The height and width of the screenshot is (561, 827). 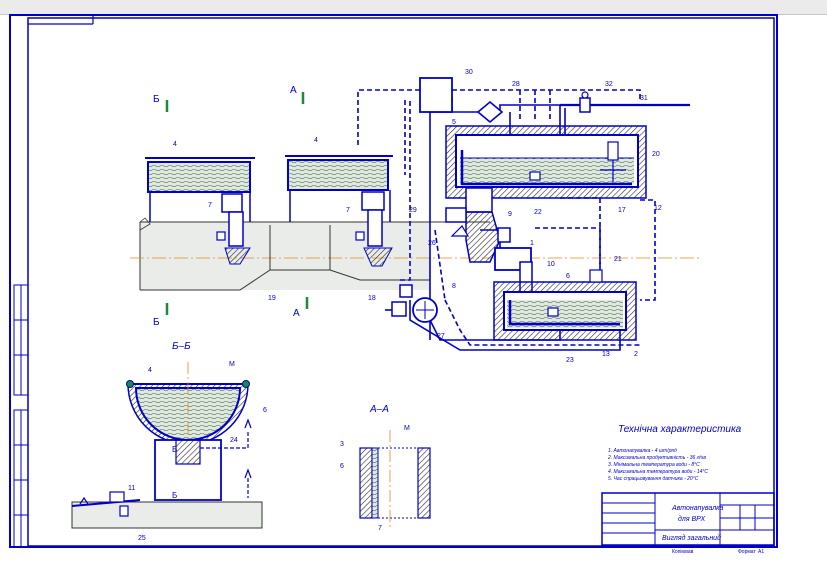 What do you see at coordinates (342, 466) in the screenshot?
I see `aa-callout-6: 6` at bounding box center [342, 466].